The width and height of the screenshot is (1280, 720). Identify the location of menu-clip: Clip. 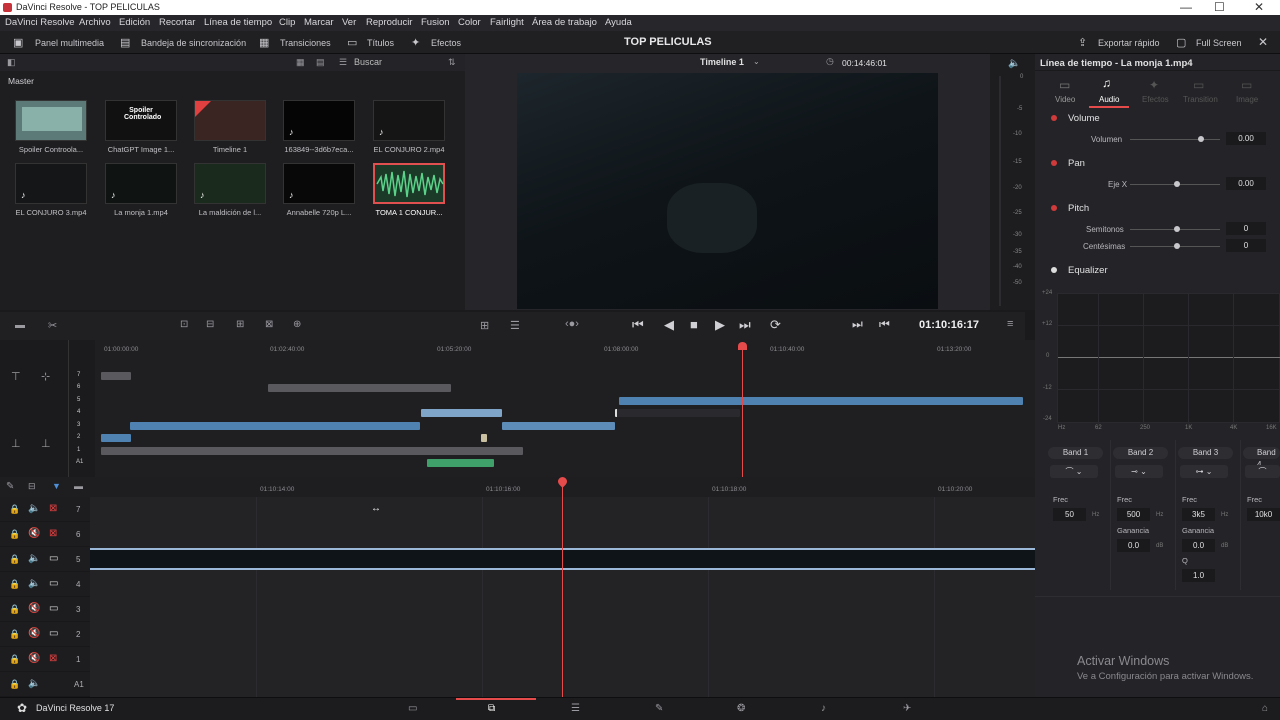
(287, 22).